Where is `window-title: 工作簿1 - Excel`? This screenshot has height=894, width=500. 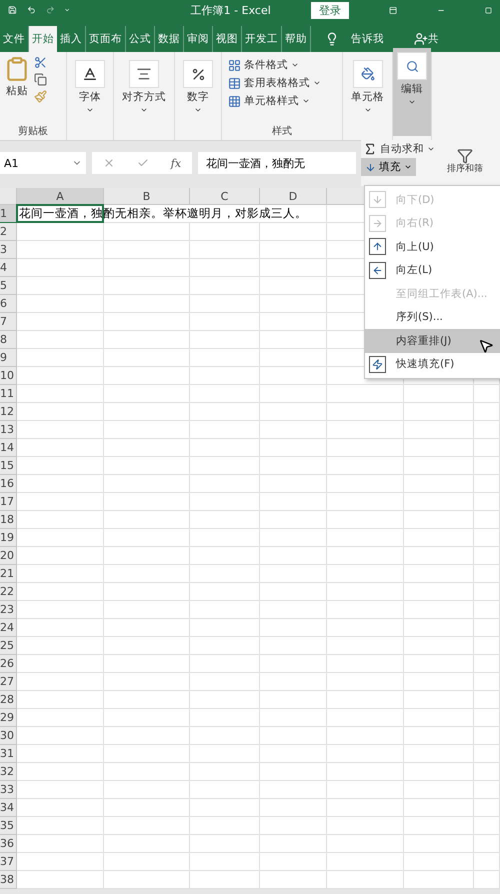
window-title: 工作簿1 - Excel is located at coordinates (230, 10).